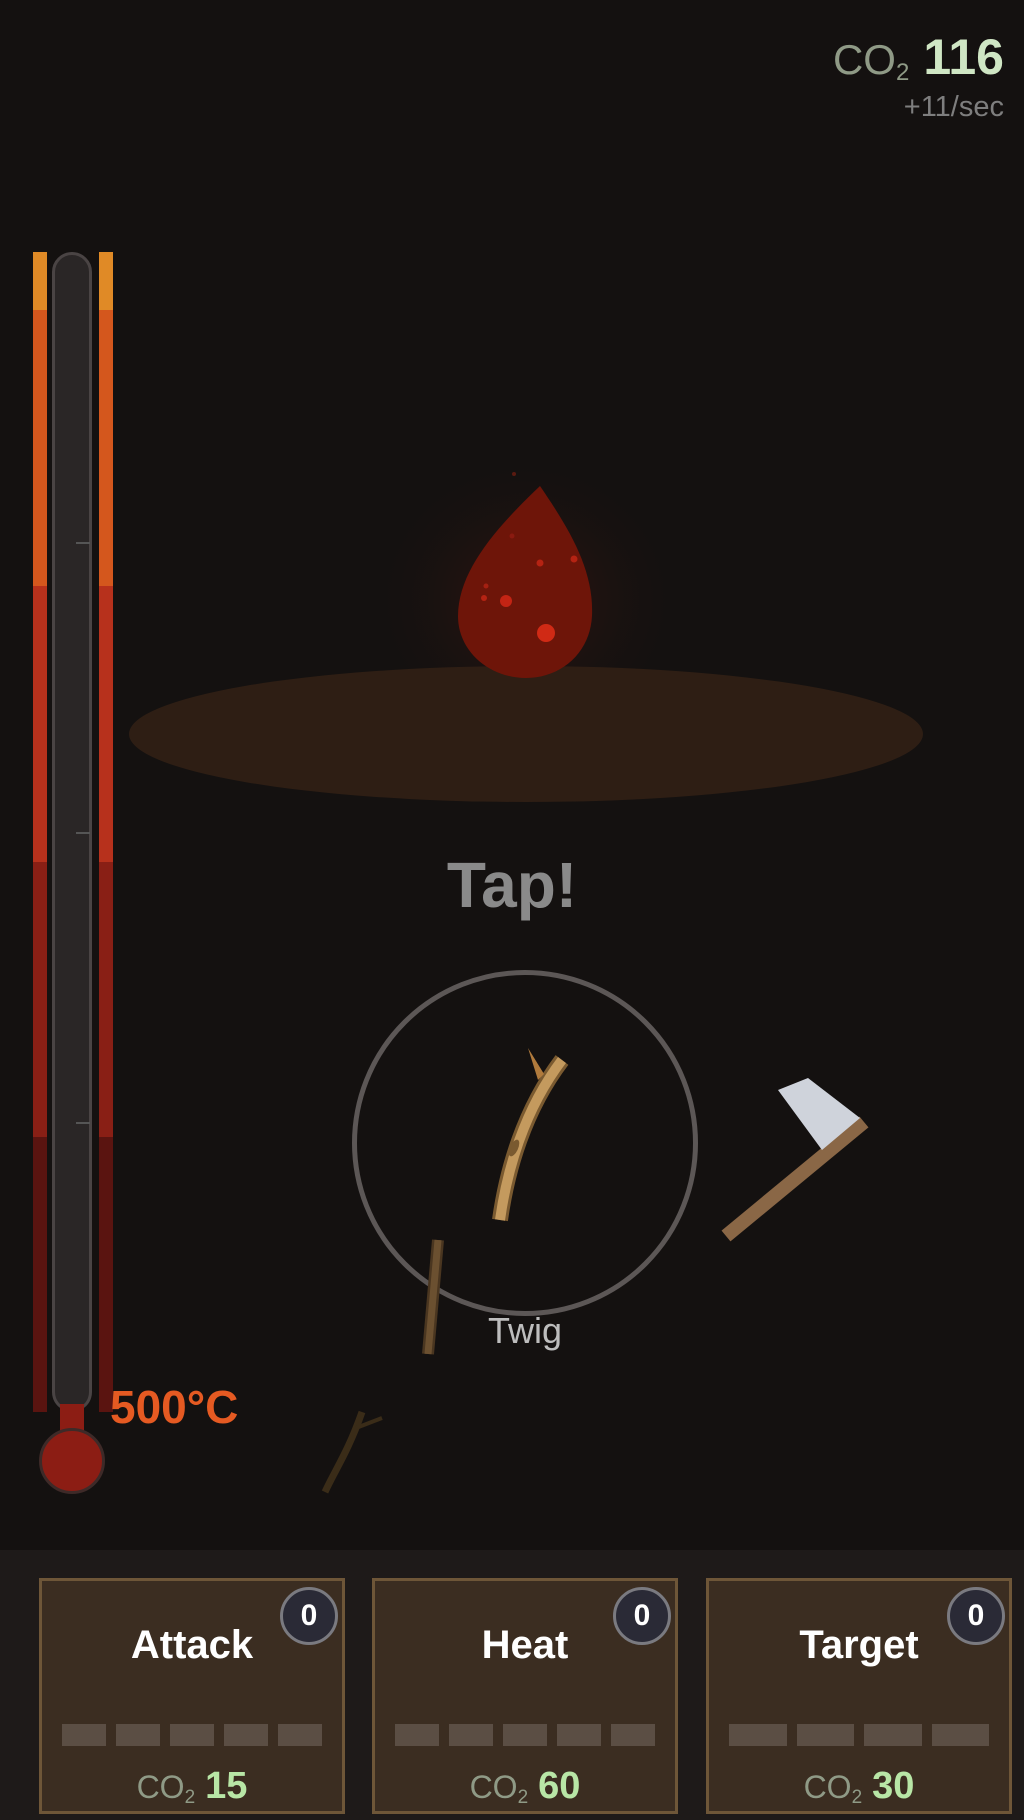 This screenshot has height=1820, width=1024. I want to click on upgrade-cost: CO2 15, so click(192, 1787).